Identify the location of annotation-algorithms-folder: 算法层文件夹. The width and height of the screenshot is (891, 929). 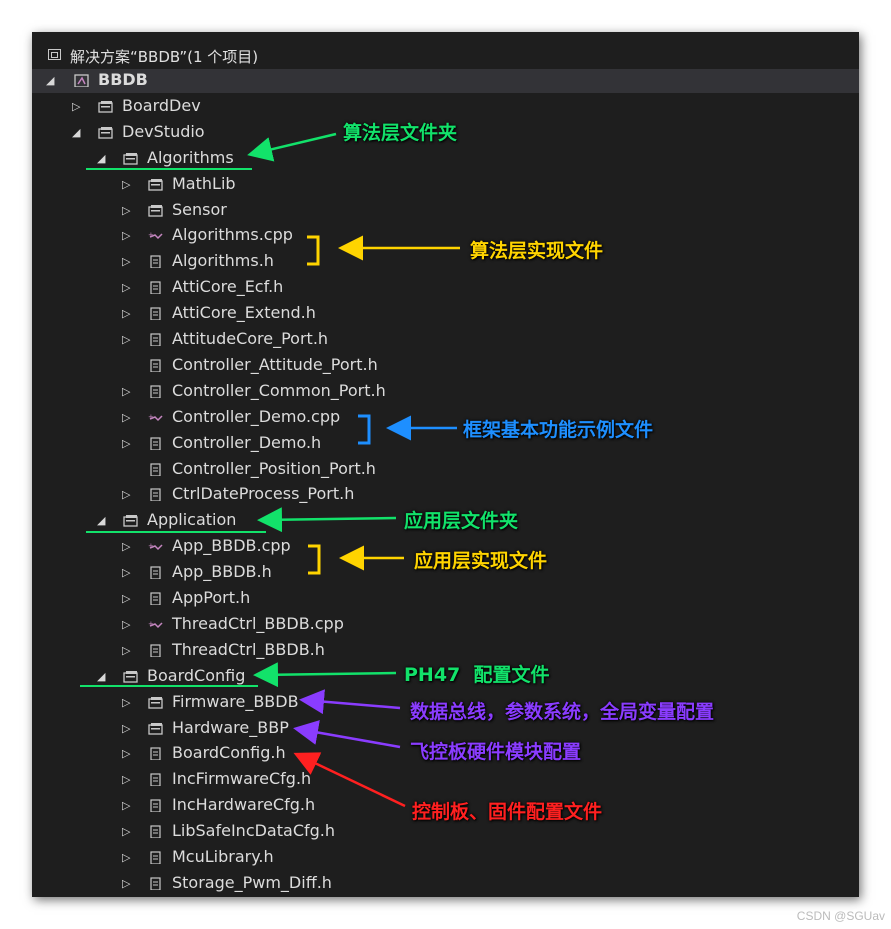
(400, 133).